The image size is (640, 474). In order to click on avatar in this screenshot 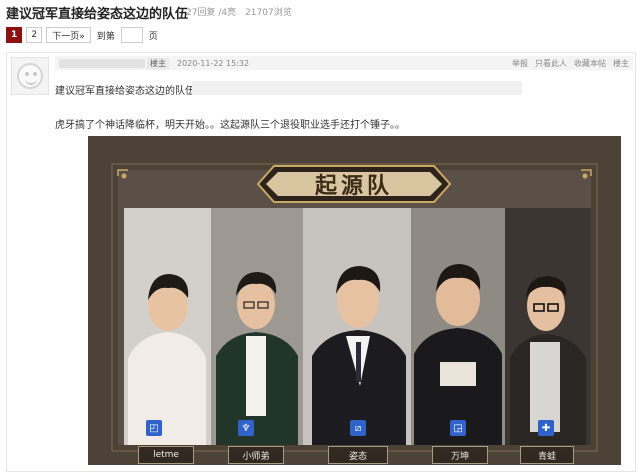, I will do `click(30, 76)`.